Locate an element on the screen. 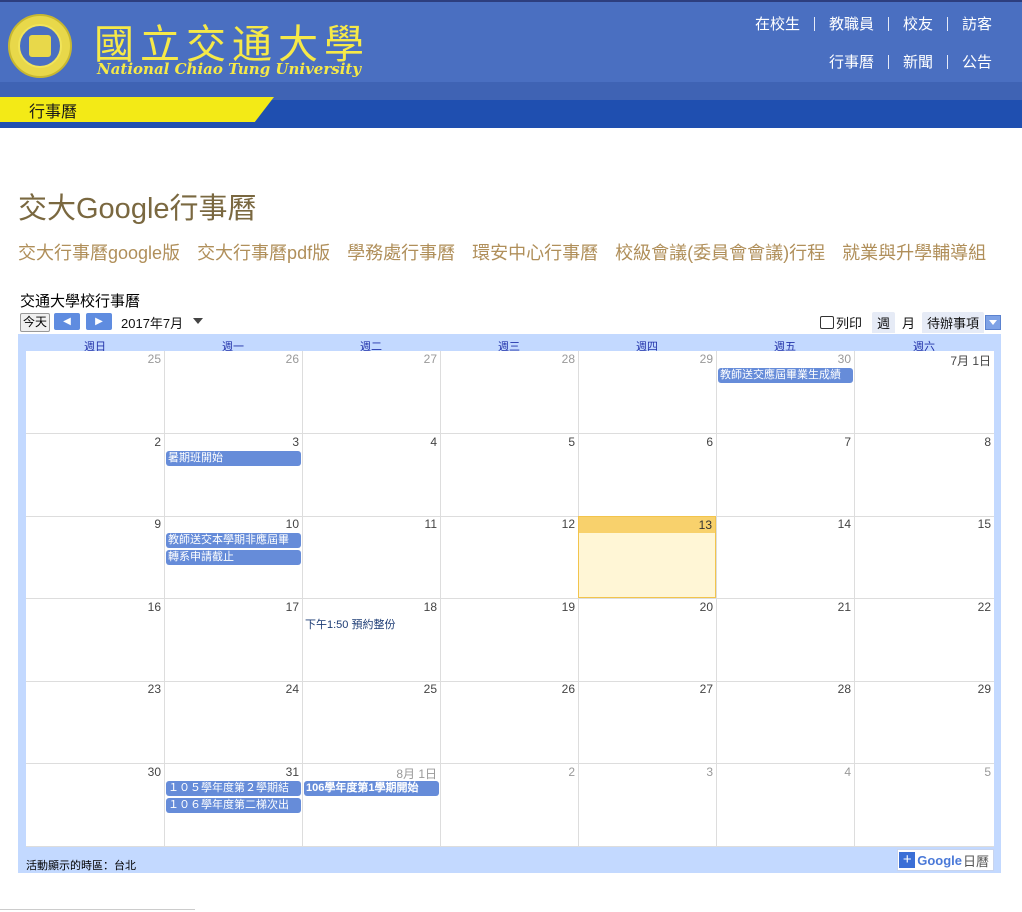 The image size is (1022, 912). day-number: 24 is located at coordinates (292, 689).